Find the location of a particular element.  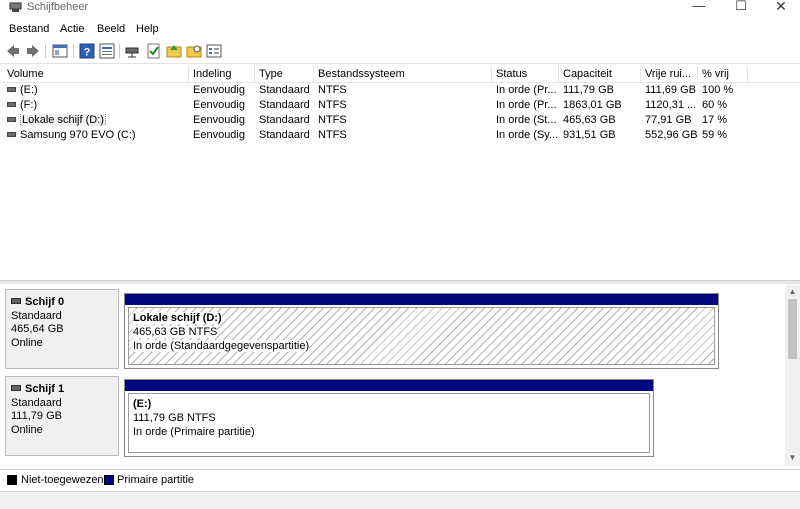

cell-vrije-ruimte: 552,96 GB is located at coordinates (671, 135).